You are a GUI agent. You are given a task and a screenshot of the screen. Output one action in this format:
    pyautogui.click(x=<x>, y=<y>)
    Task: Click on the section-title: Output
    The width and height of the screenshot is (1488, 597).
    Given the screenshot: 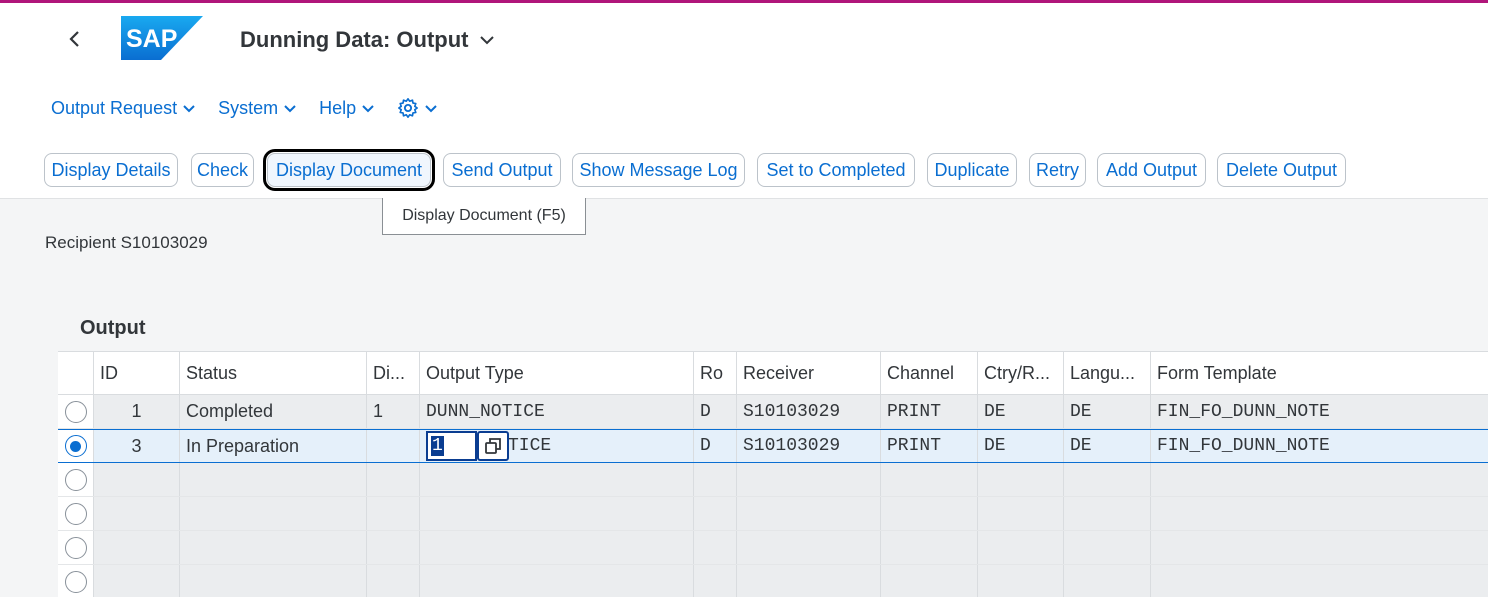 What is the action you would take?
    pyautogui.click(x=113, y=328)
    